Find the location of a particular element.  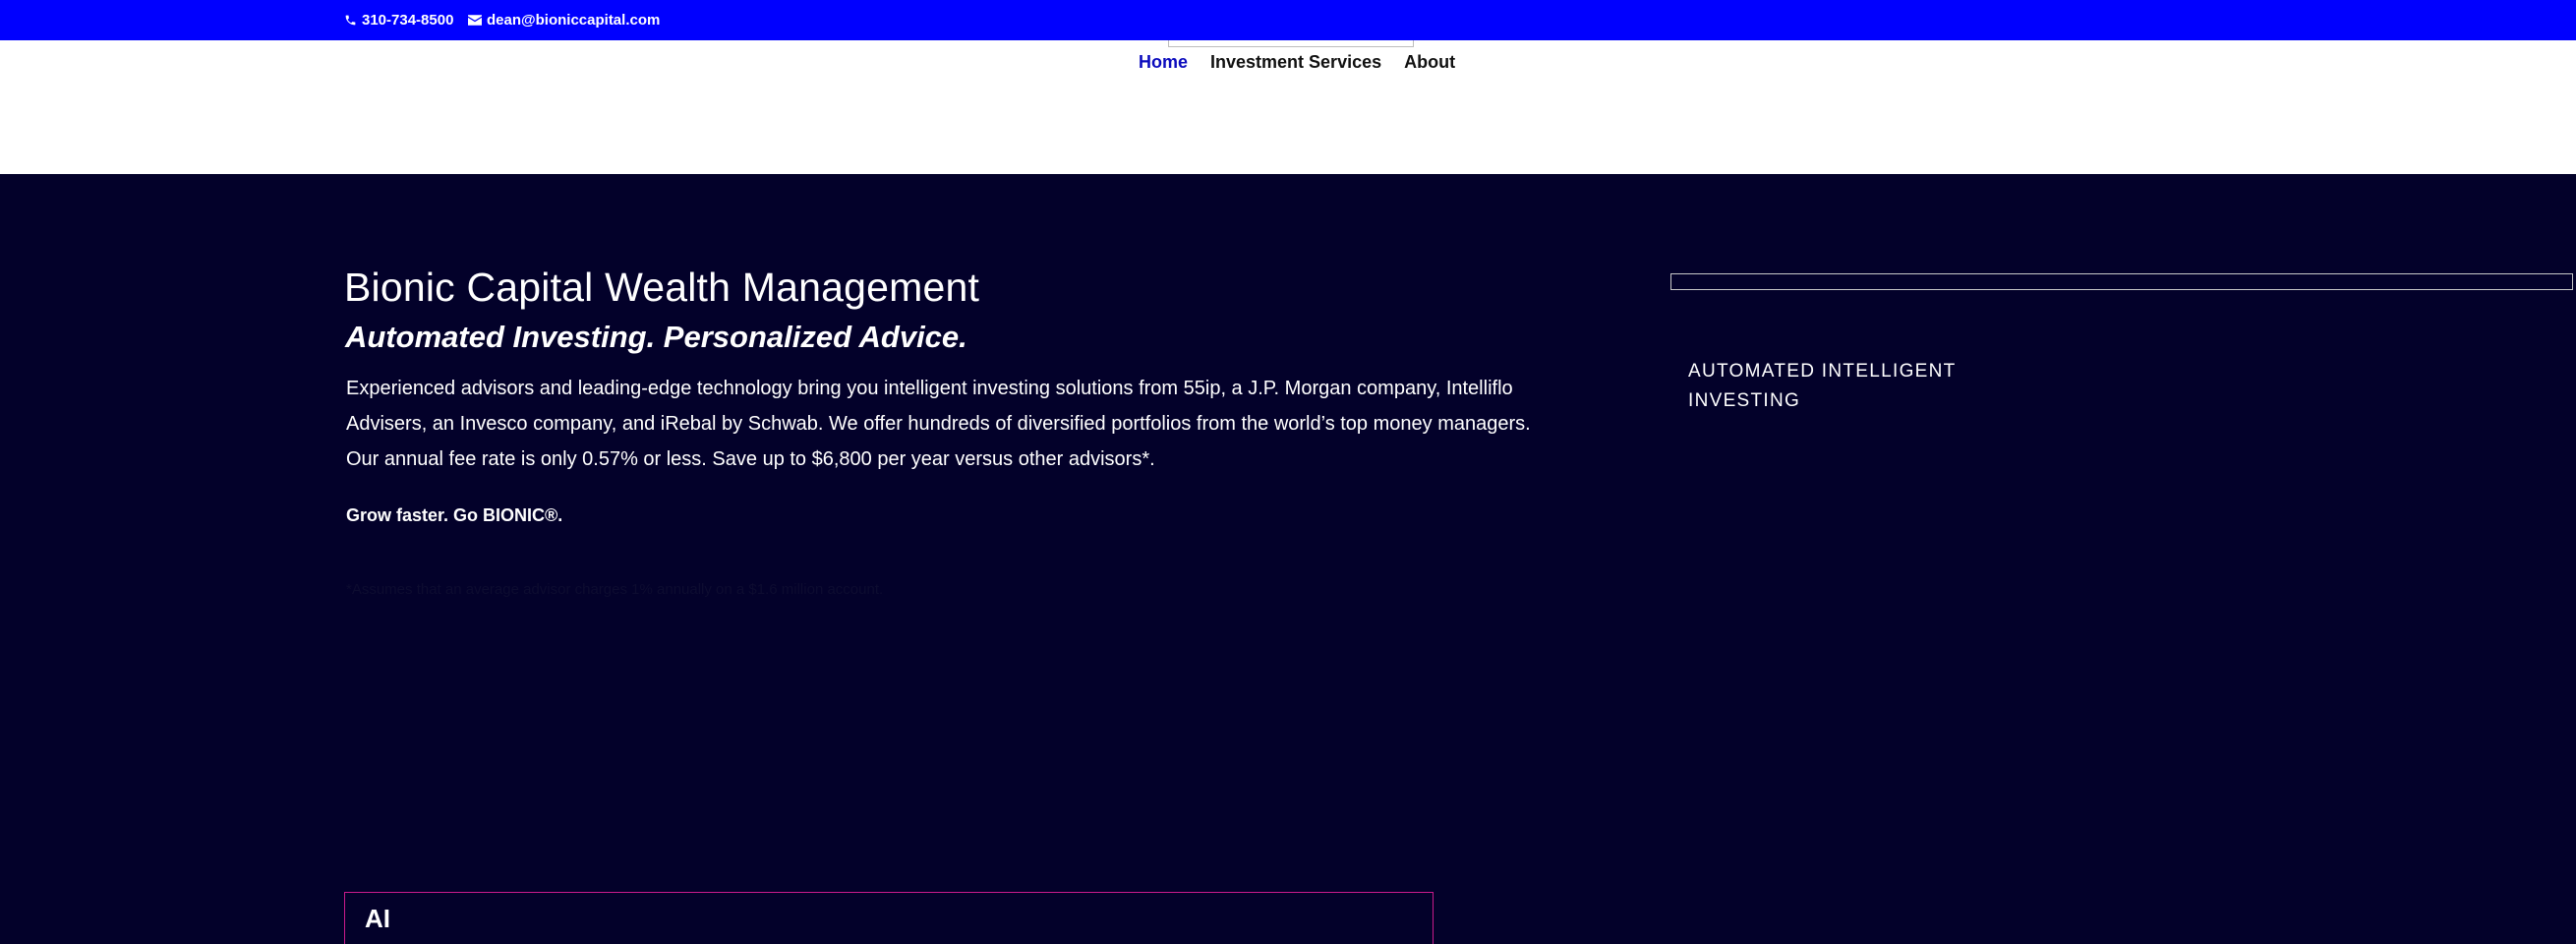

phone-number: 310-734-8500 is located at coordinates (408, 20).